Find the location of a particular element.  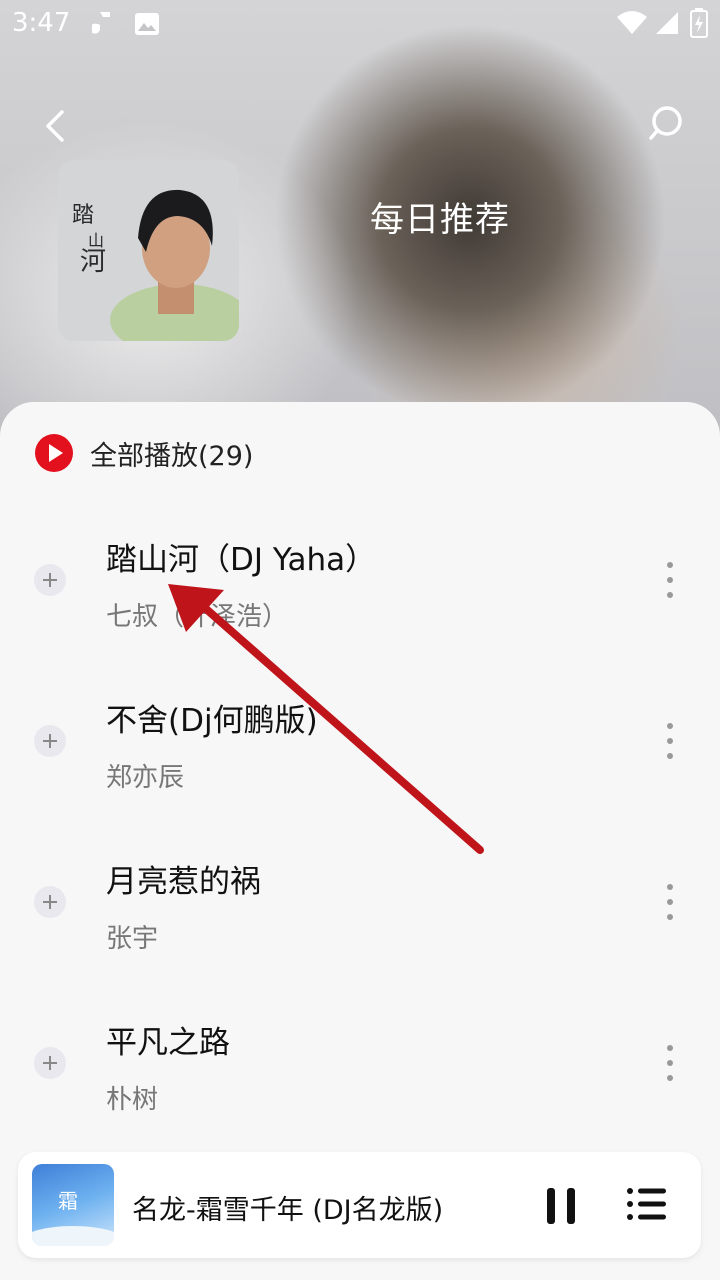

pause-icon is located at coordinates (561, 1206).